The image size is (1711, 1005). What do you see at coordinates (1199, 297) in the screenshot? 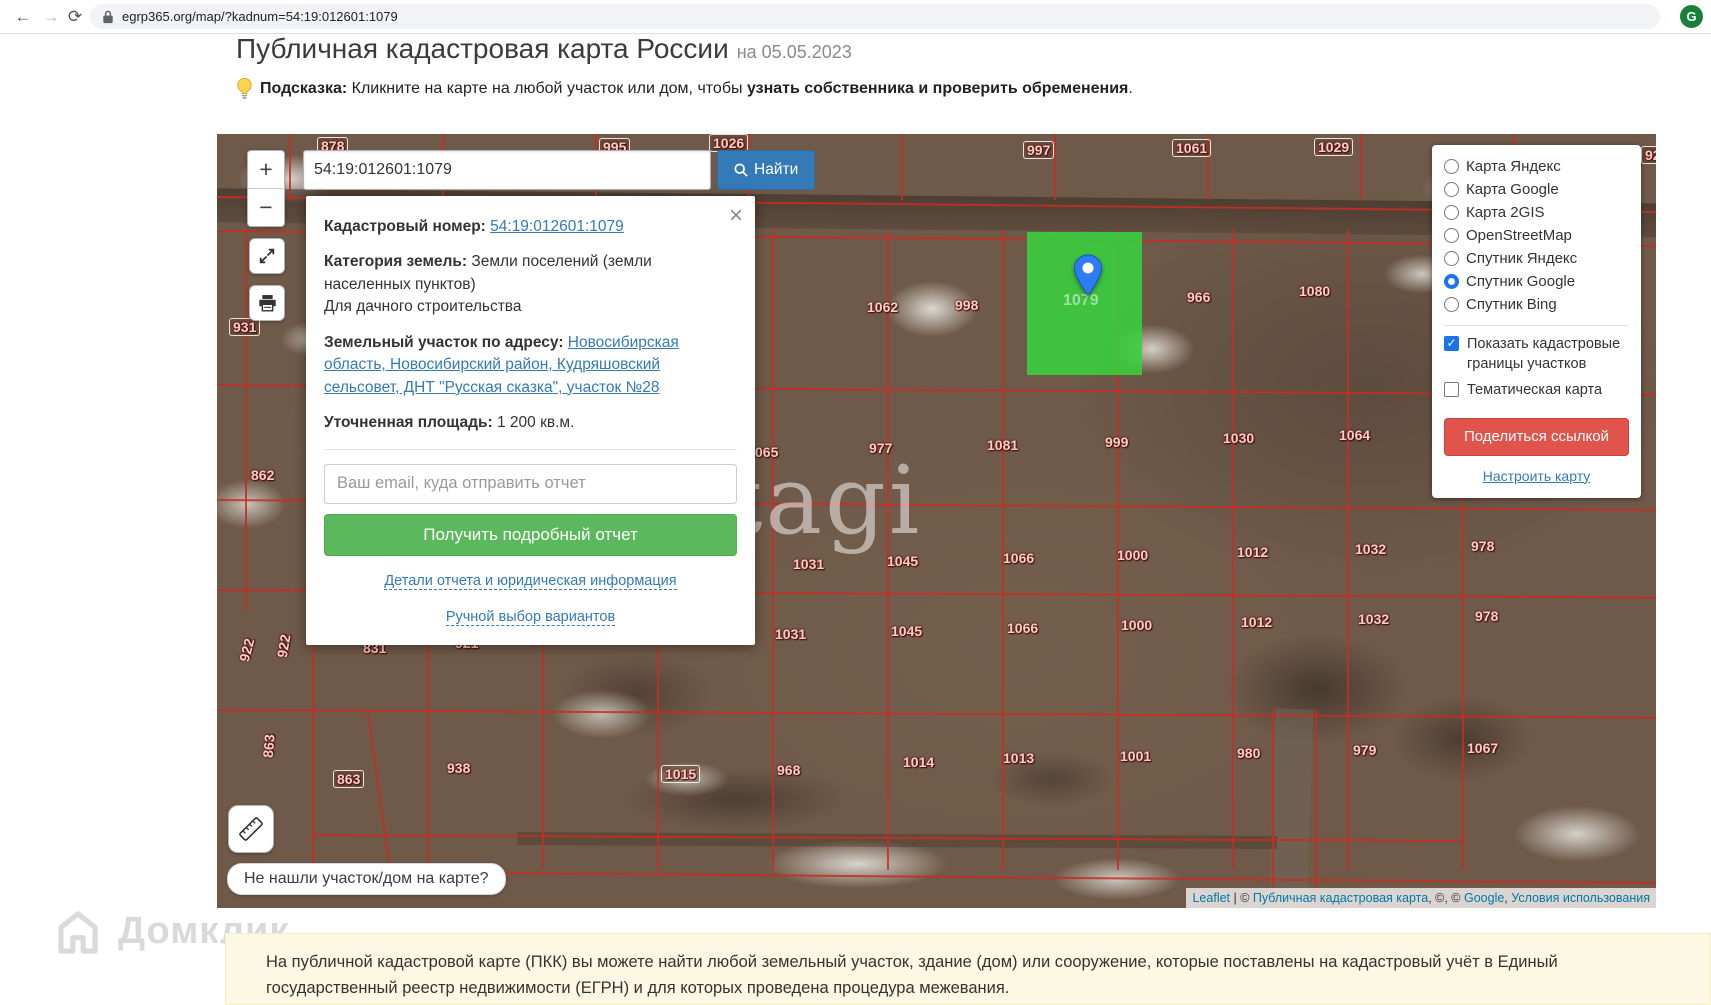
I see `parcel-number: 966` at bounding box center [1199, 297].